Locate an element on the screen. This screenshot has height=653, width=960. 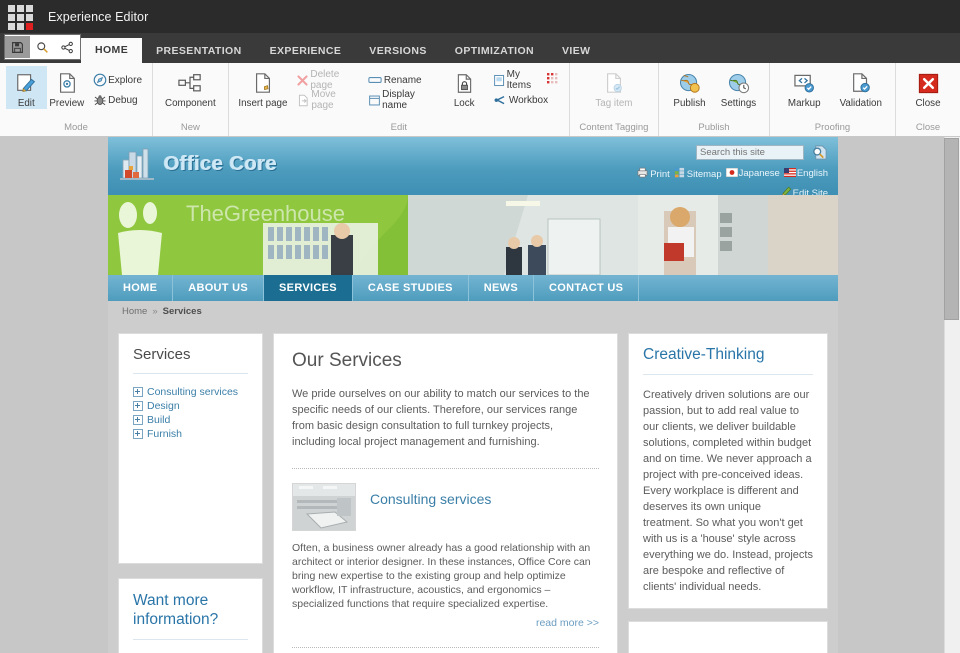
sidebar-item-design: Design is located at coordinates (163, 406).